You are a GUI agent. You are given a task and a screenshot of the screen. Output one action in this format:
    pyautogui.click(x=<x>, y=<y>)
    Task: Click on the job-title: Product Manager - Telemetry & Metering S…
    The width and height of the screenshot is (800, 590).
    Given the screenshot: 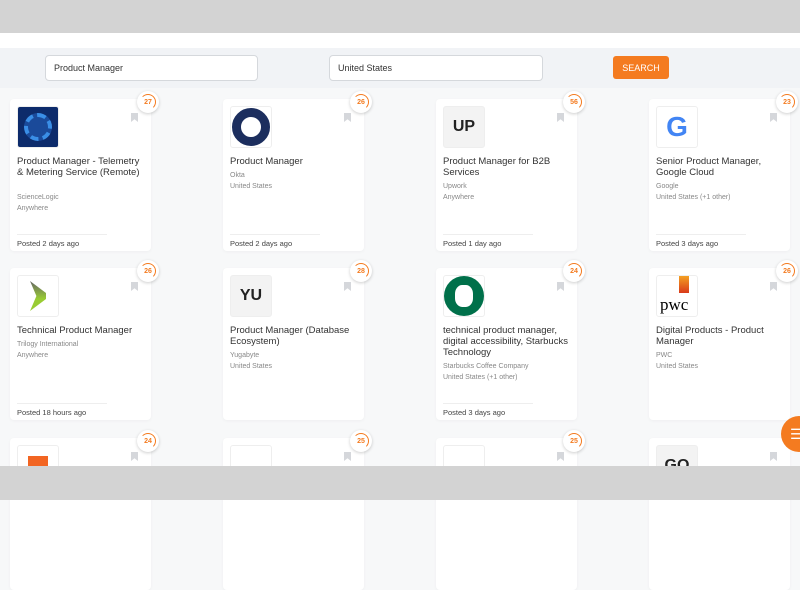 What is the action you would take?
    pyautogui.click(x=81, y=167)
    